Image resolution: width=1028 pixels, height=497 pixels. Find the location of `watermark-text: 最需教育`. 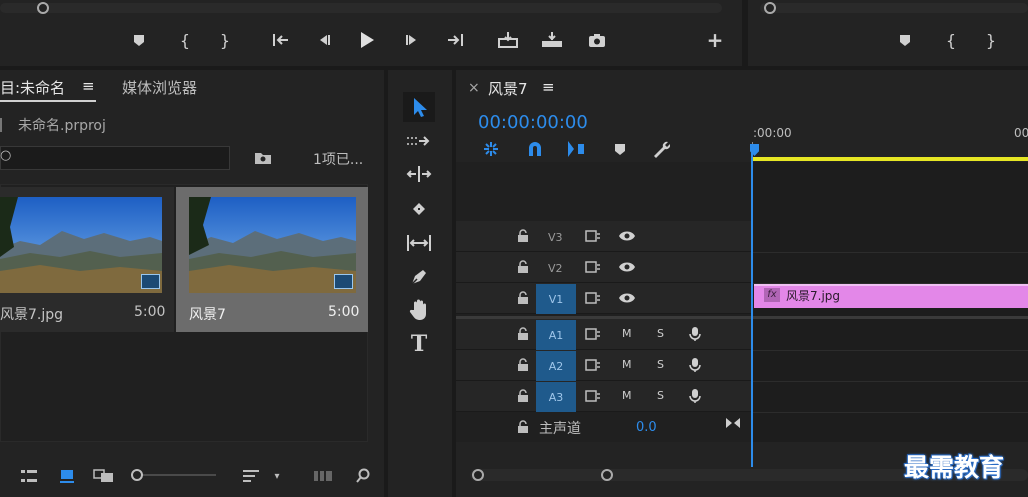

watermark-text: 最需教育 is located at coordinates (954, 467).